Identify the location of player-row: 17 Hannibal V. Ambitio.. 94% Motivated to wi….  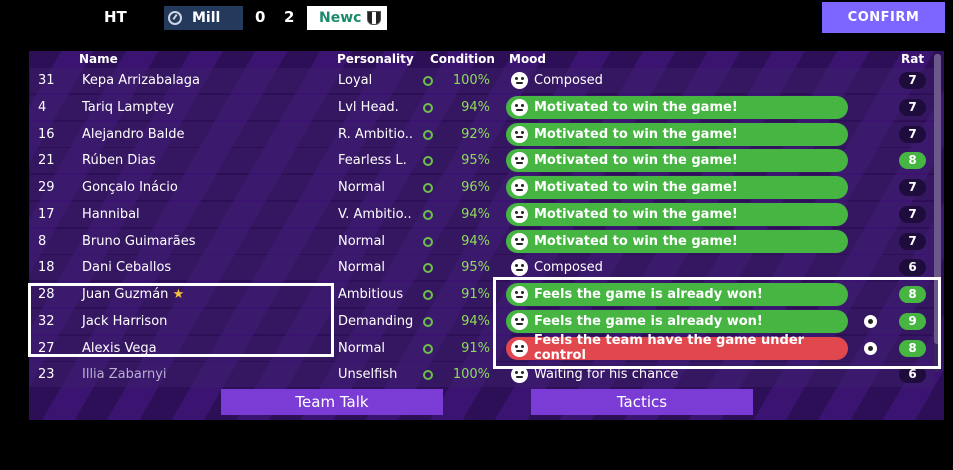
(482, 214).